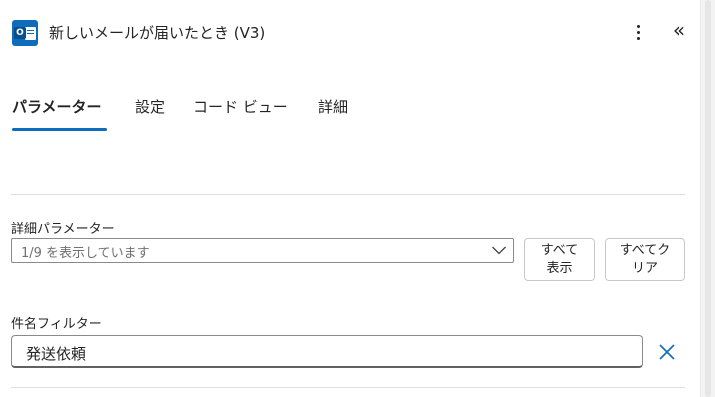 The image size is (715, 397). I want to click on subject-filter-label: 件名フィルター, so click(56, 324).